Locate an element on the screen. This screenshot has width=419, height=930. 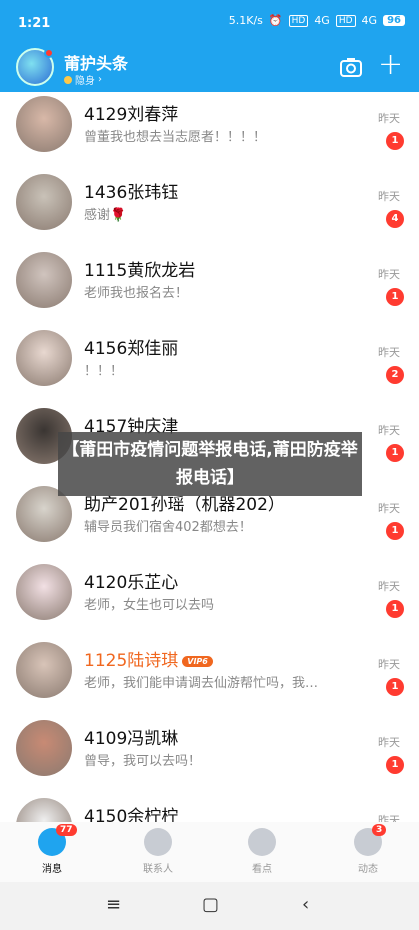
status-selector: 隐身 › is located at coordinates (83, 79).